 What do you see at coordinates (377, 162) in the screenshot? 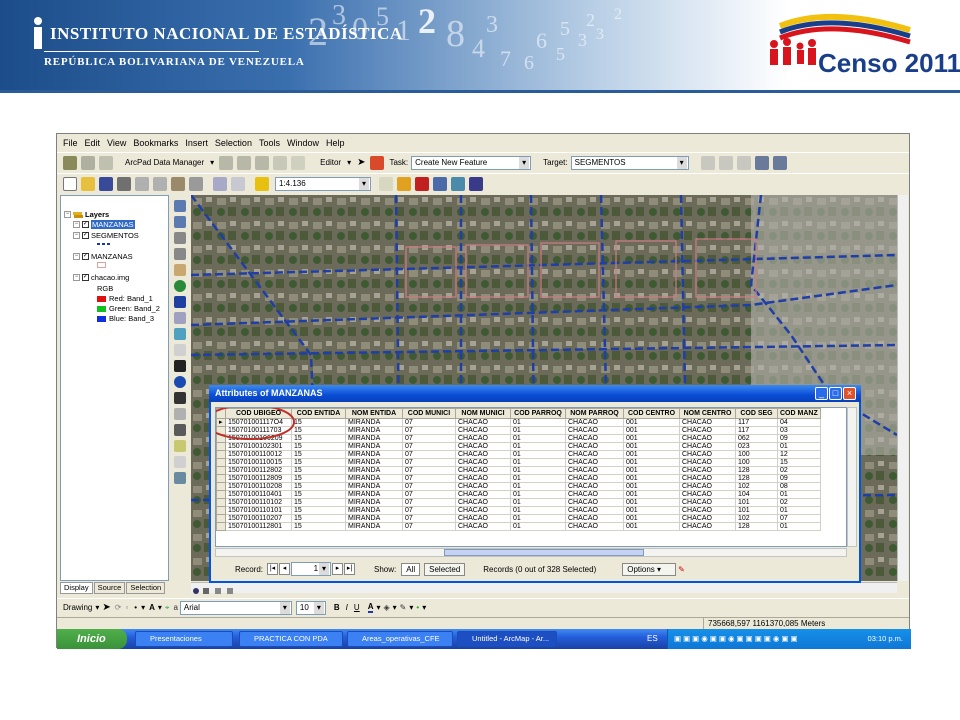
I see `sketch-pencil-icon` at bounding box center [377, 162].